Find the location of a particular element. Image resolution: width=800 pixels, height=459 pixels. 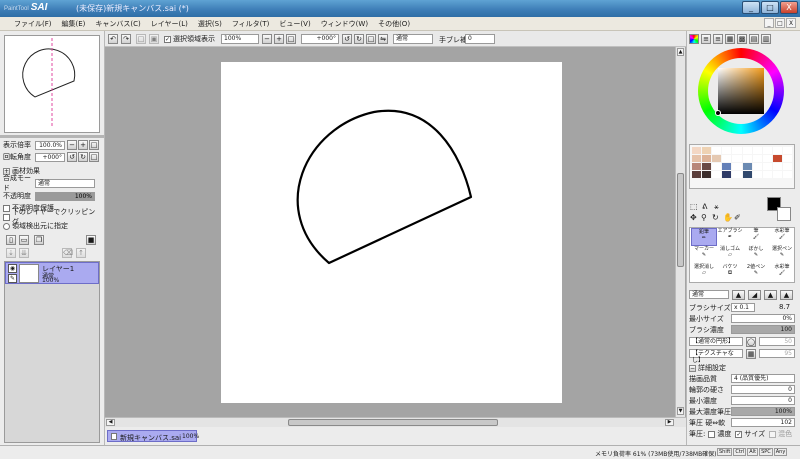

marquee-icon: ⬚ is located at coordinates (694, 206).